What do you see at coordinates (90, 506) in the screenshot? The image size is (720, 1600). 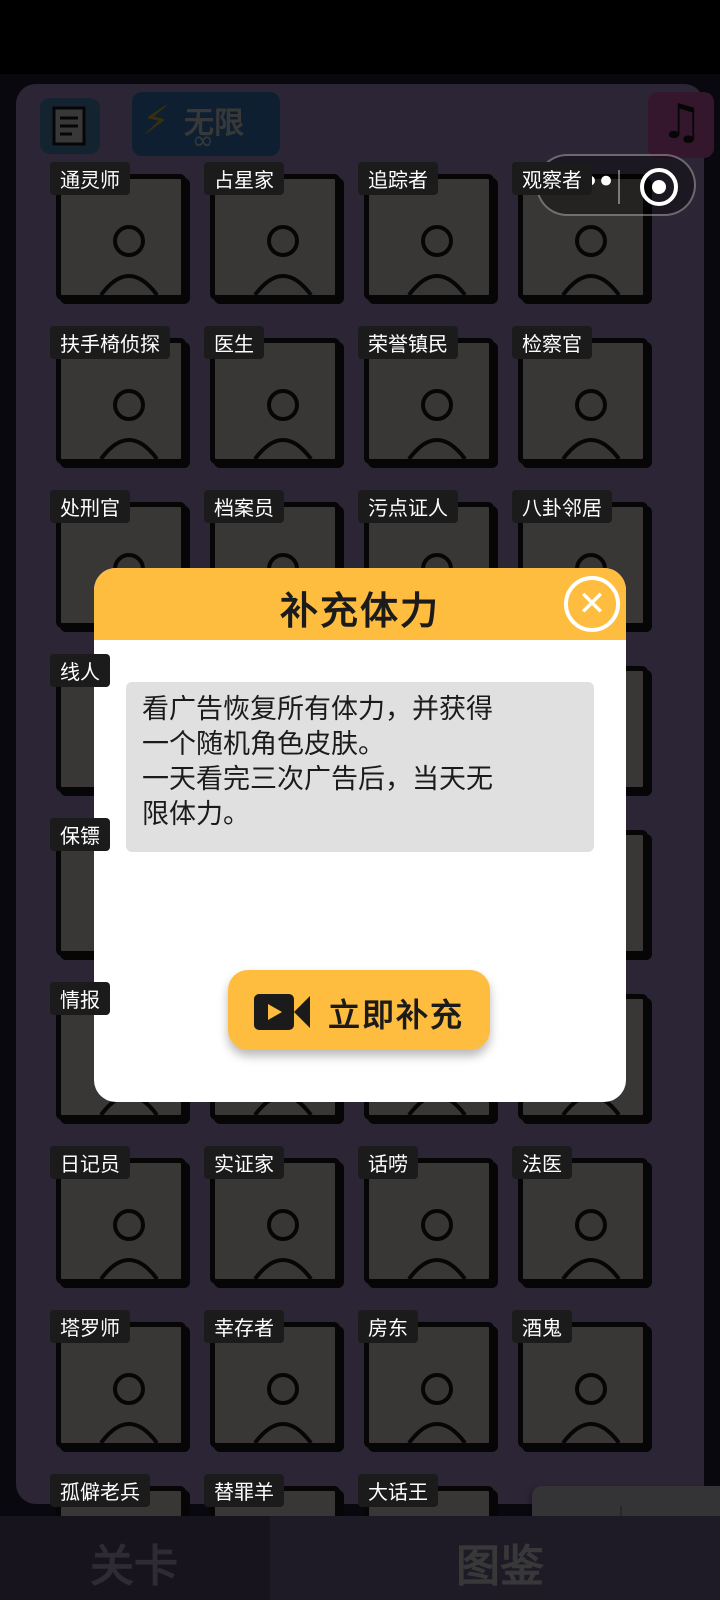 I see `role-label: 处刑官` at bounding box center [90, 506].